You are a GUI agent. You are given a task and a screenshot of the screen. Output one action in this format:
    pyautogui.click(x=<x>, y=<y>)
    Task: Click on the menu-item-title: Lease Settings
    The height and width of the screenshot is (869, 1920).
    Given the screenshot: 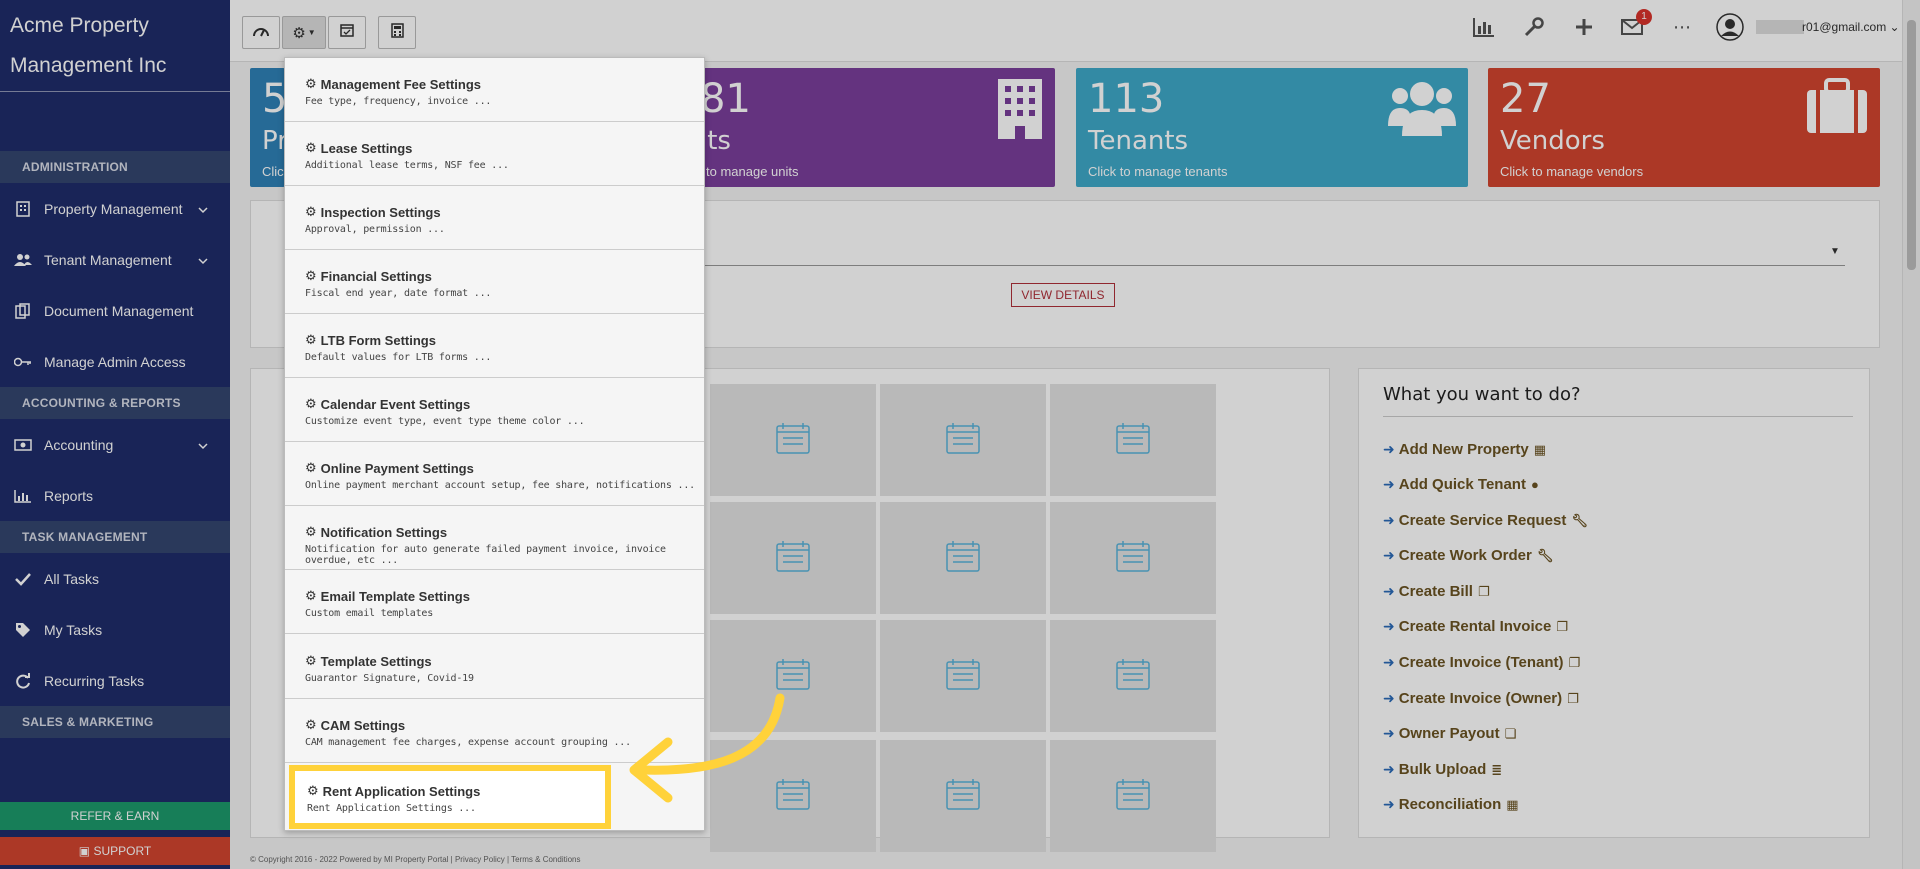 What is the action you would take?
    pyautogui.click(x=366, y=148)
    